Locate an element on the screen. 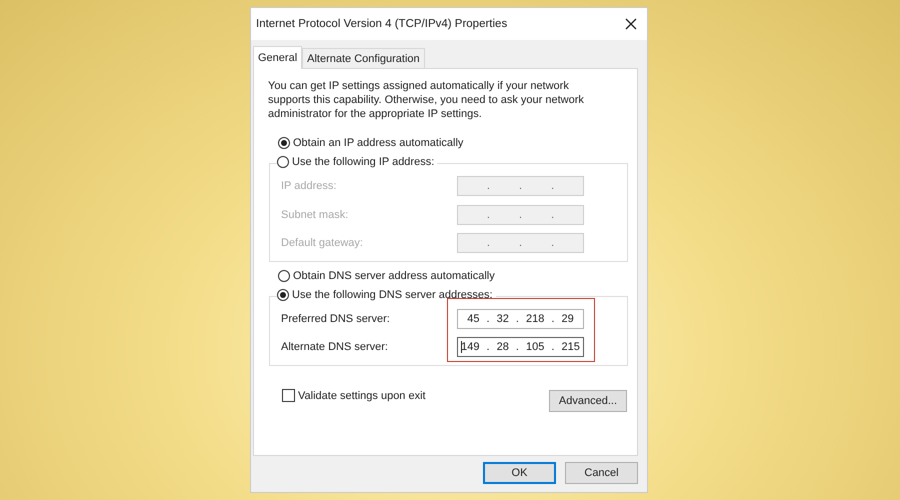 The image size is (900, 500). ip-address-field: 45 . 32 . 218 . 29 is located at coordinates (520, 318).